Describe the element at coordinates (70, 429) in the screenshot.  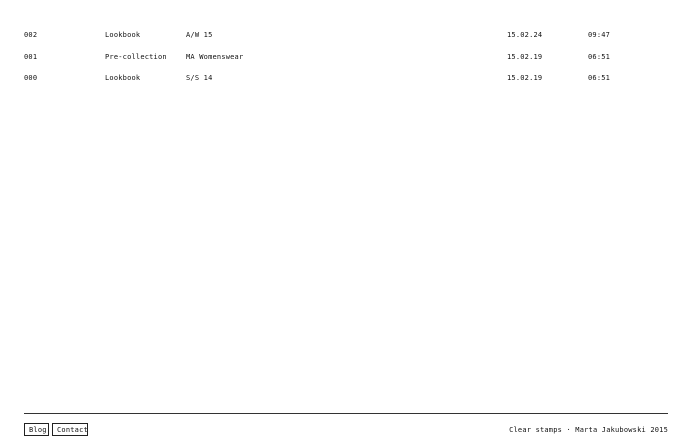
I see `contact-button: Contact` at that location.